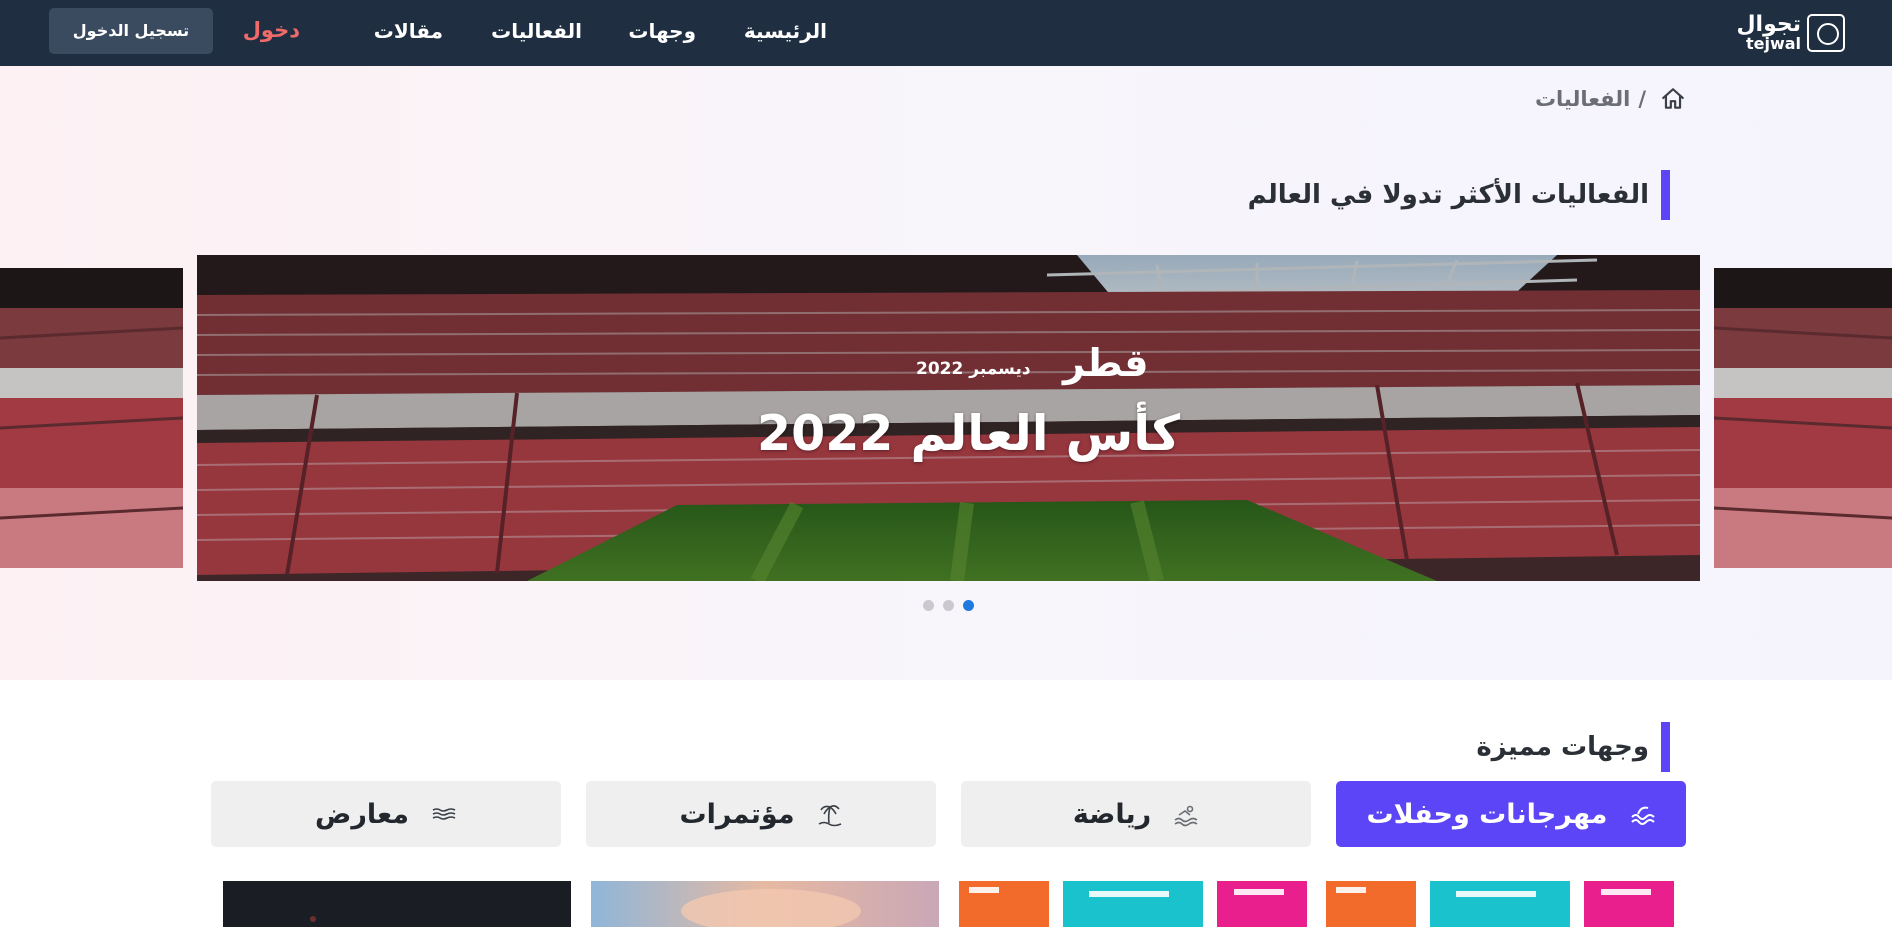  What do you see at coordinates (408, 33) in the screenshot?
I see `nav-articles: مقالات` at bounding box center [408, 33].